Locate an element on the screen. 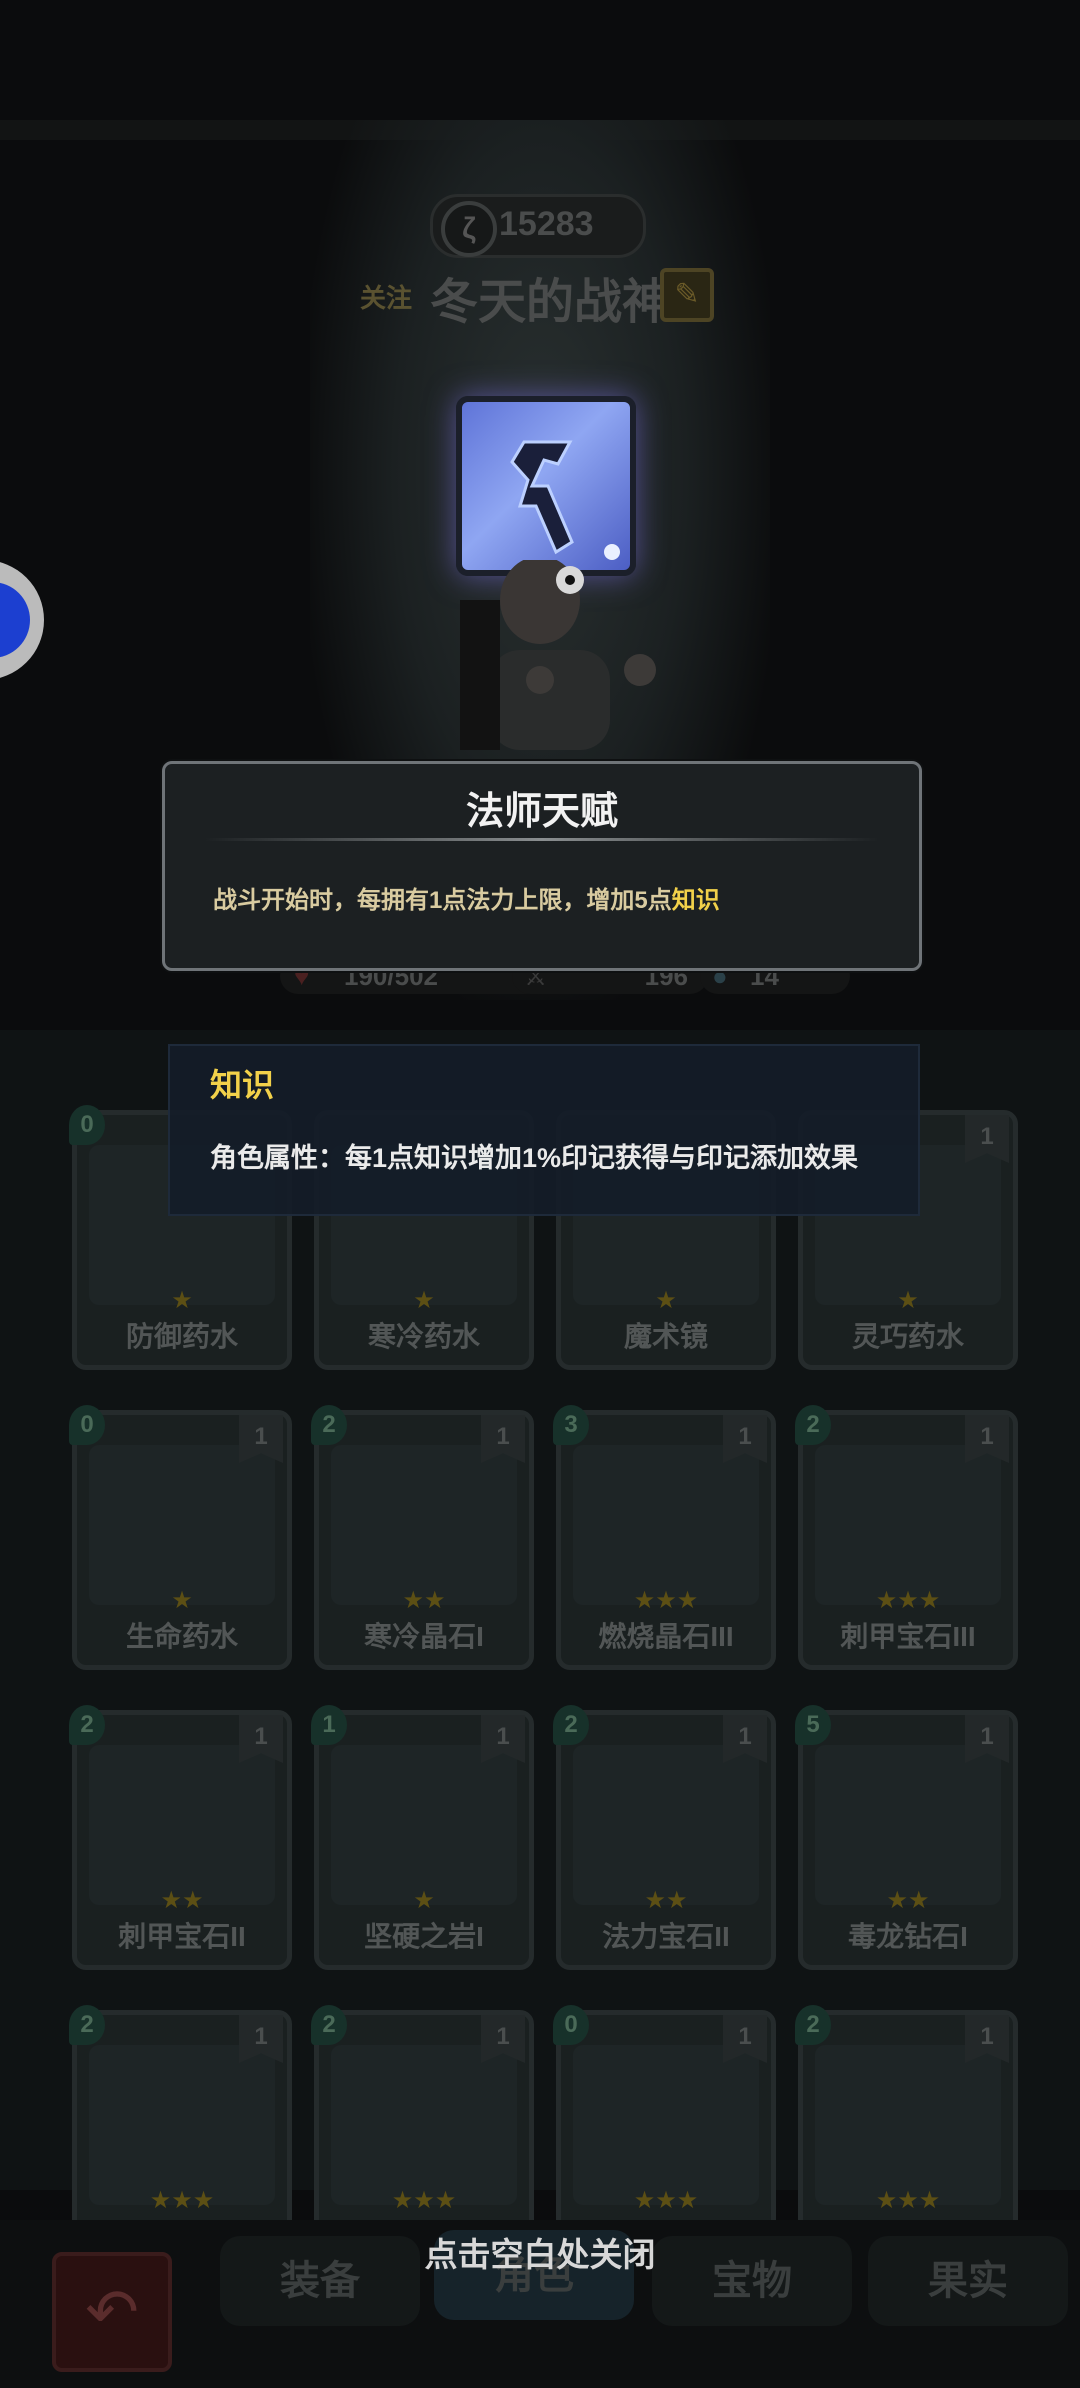 The width and height of the screenshot is (1080, 2388). player-name: 冬天的战神 is located at coordinates (550, 302).